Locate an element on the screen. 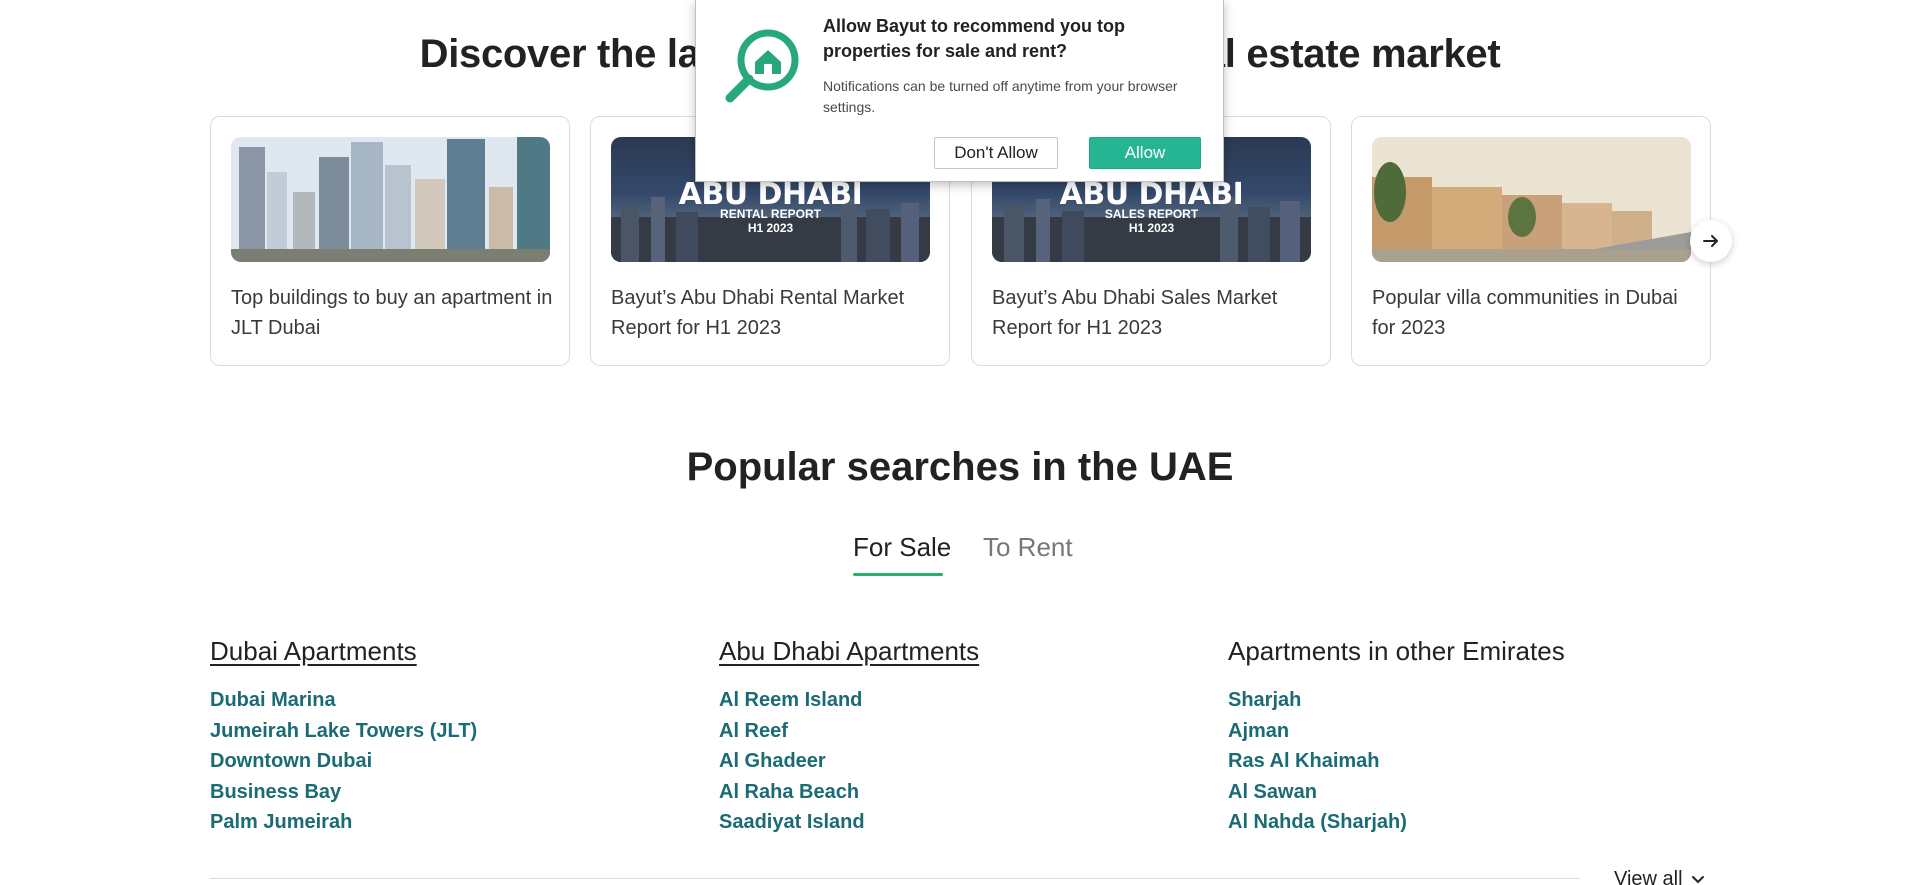 Image resolution: width=1920 pixels, height=885 pixels. report-subtitle: SALES REPORT H1 2023 is located at coordinates (1151, 221).